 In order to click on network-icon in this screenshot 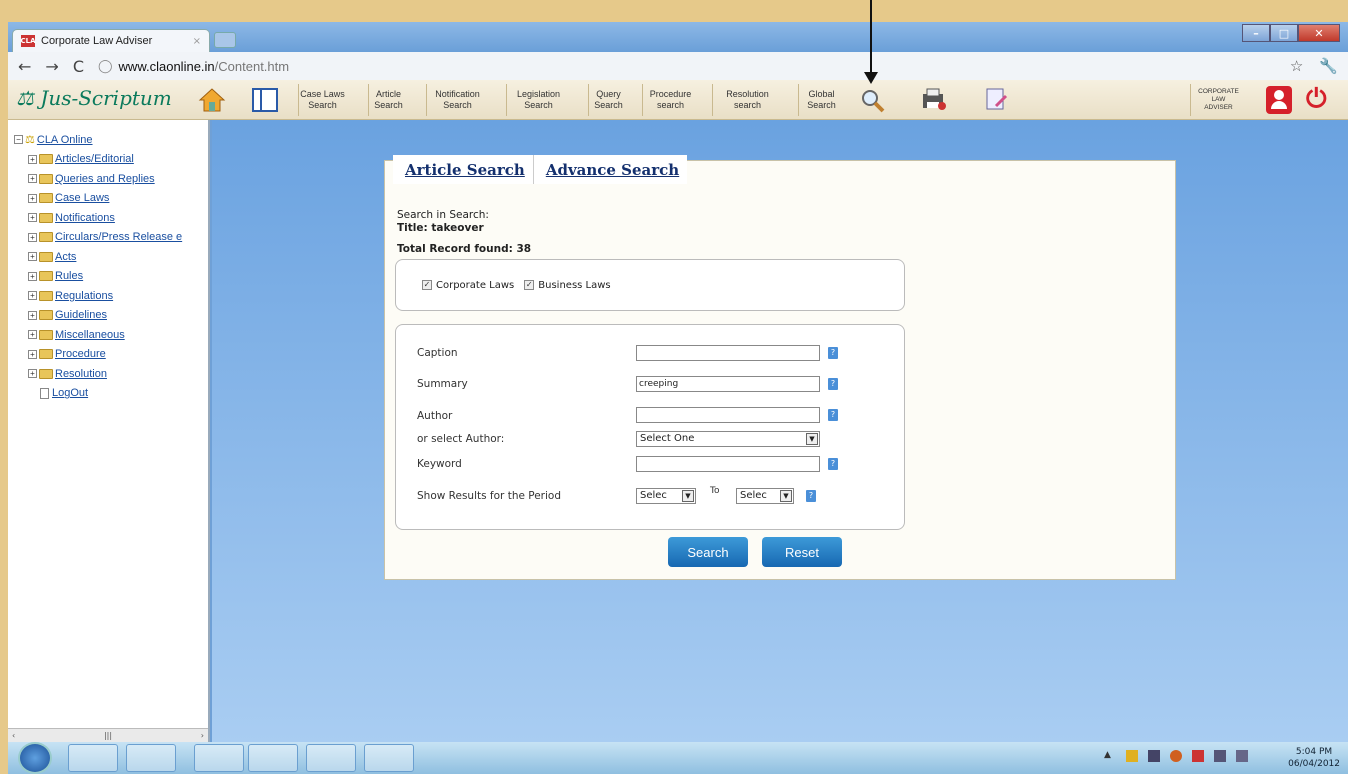, I will do `click(1220, 756)`.